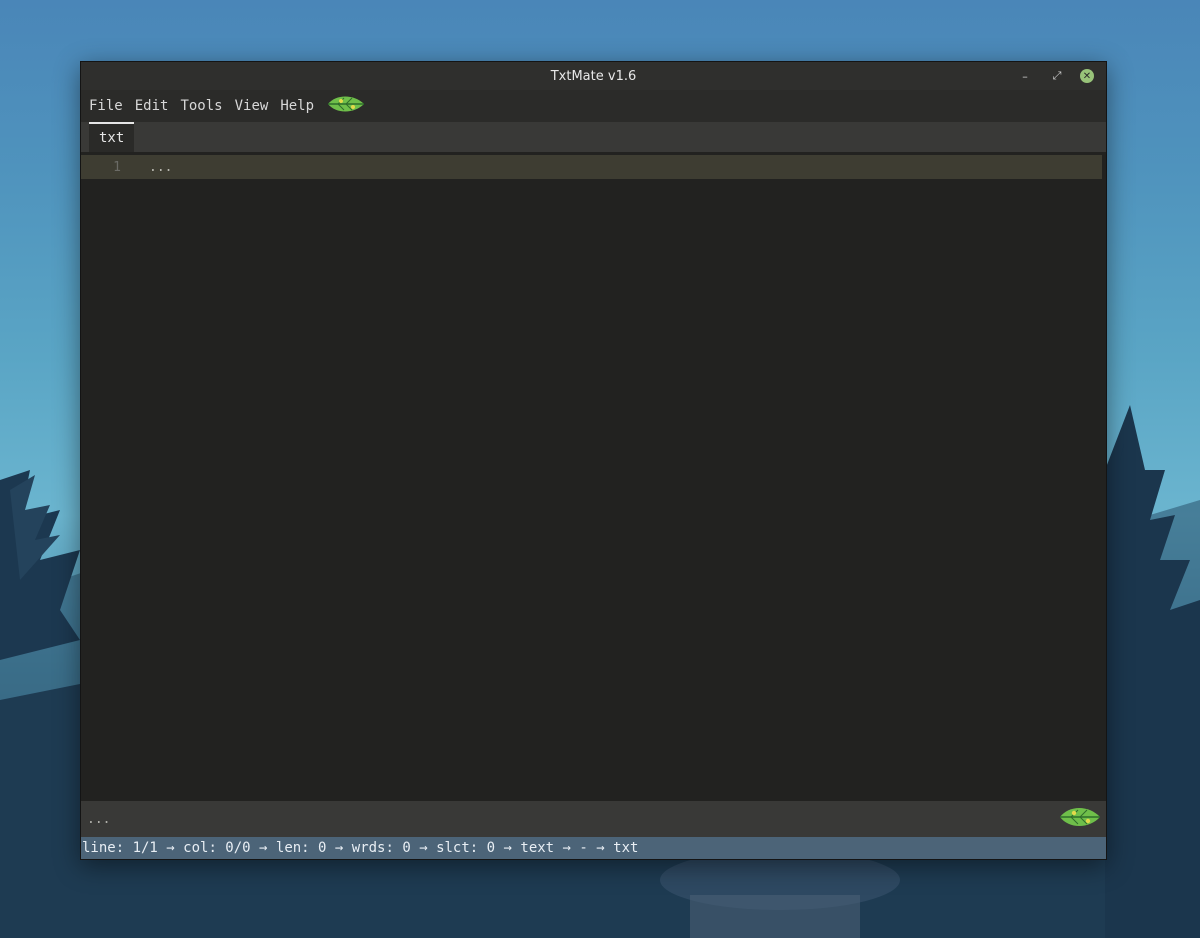 This screenshot has height=938, width=1200. I want to click on window-controls: – ⤢ ✕, so click(1055, 76).